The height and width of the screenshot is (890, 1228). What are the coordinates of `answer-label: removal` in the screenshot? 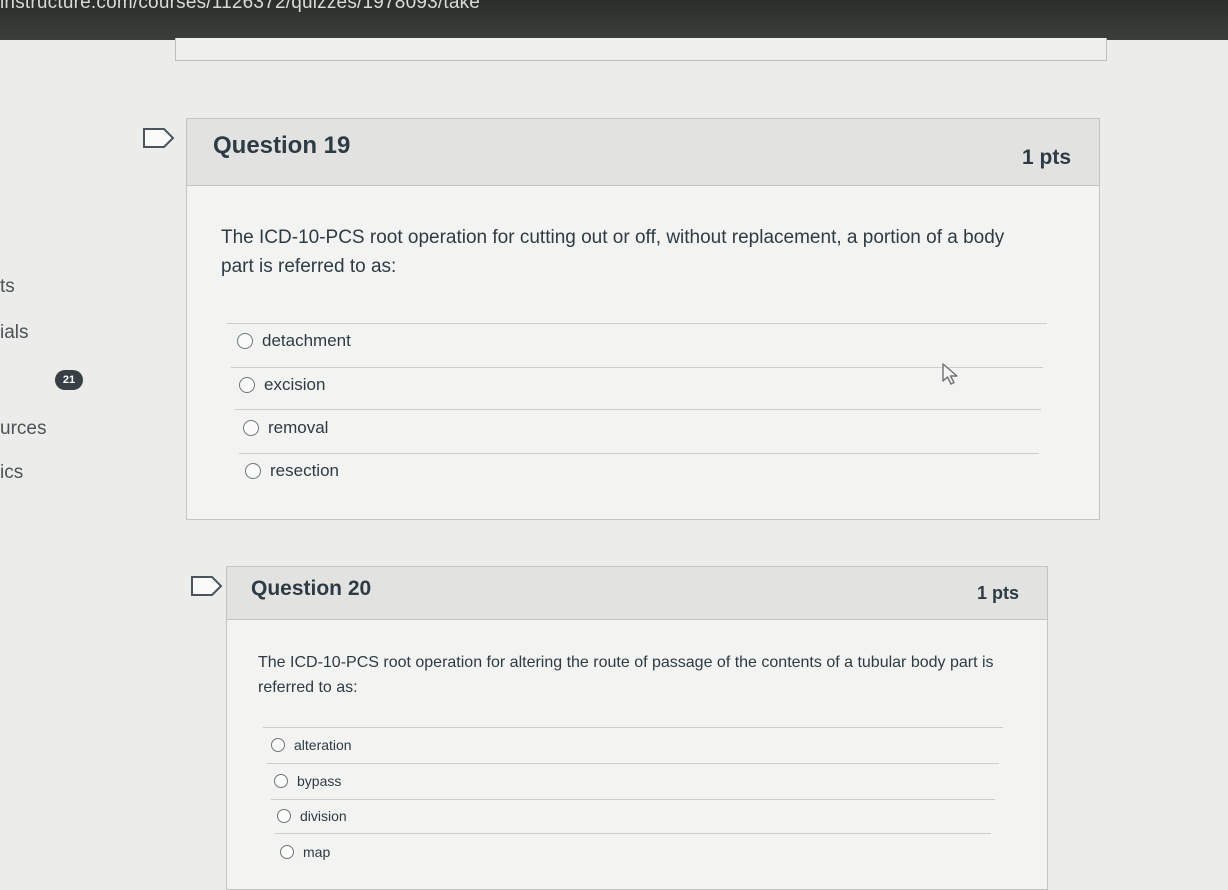 It's located at (298, 427).